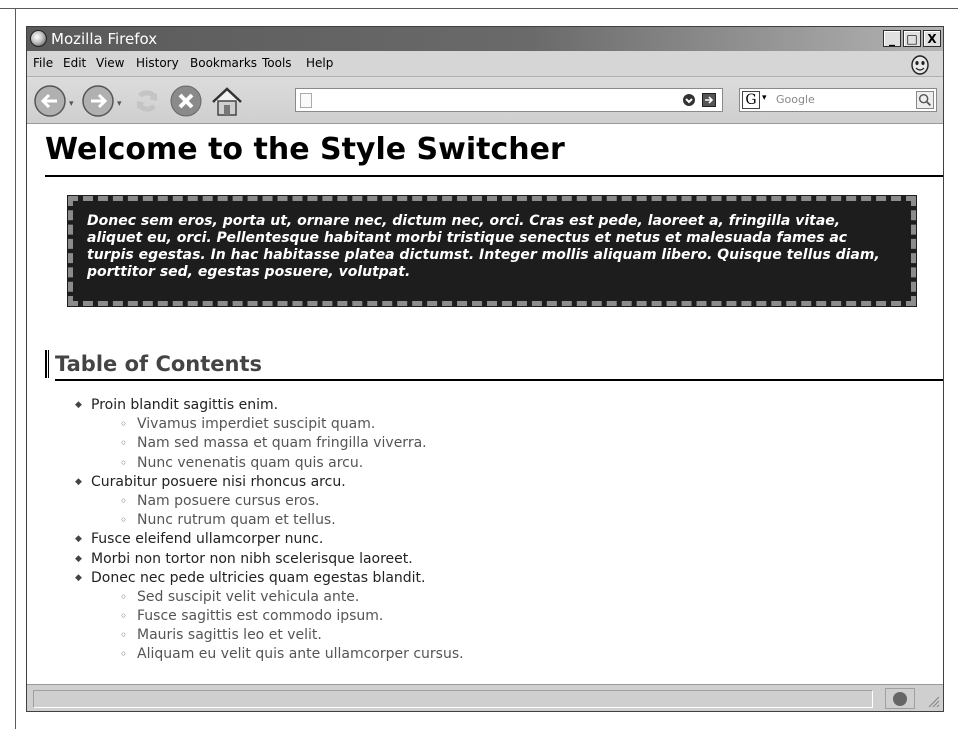 This screenshot has width=958, height=729. I want to click on forward-icon, so click(98, 101).